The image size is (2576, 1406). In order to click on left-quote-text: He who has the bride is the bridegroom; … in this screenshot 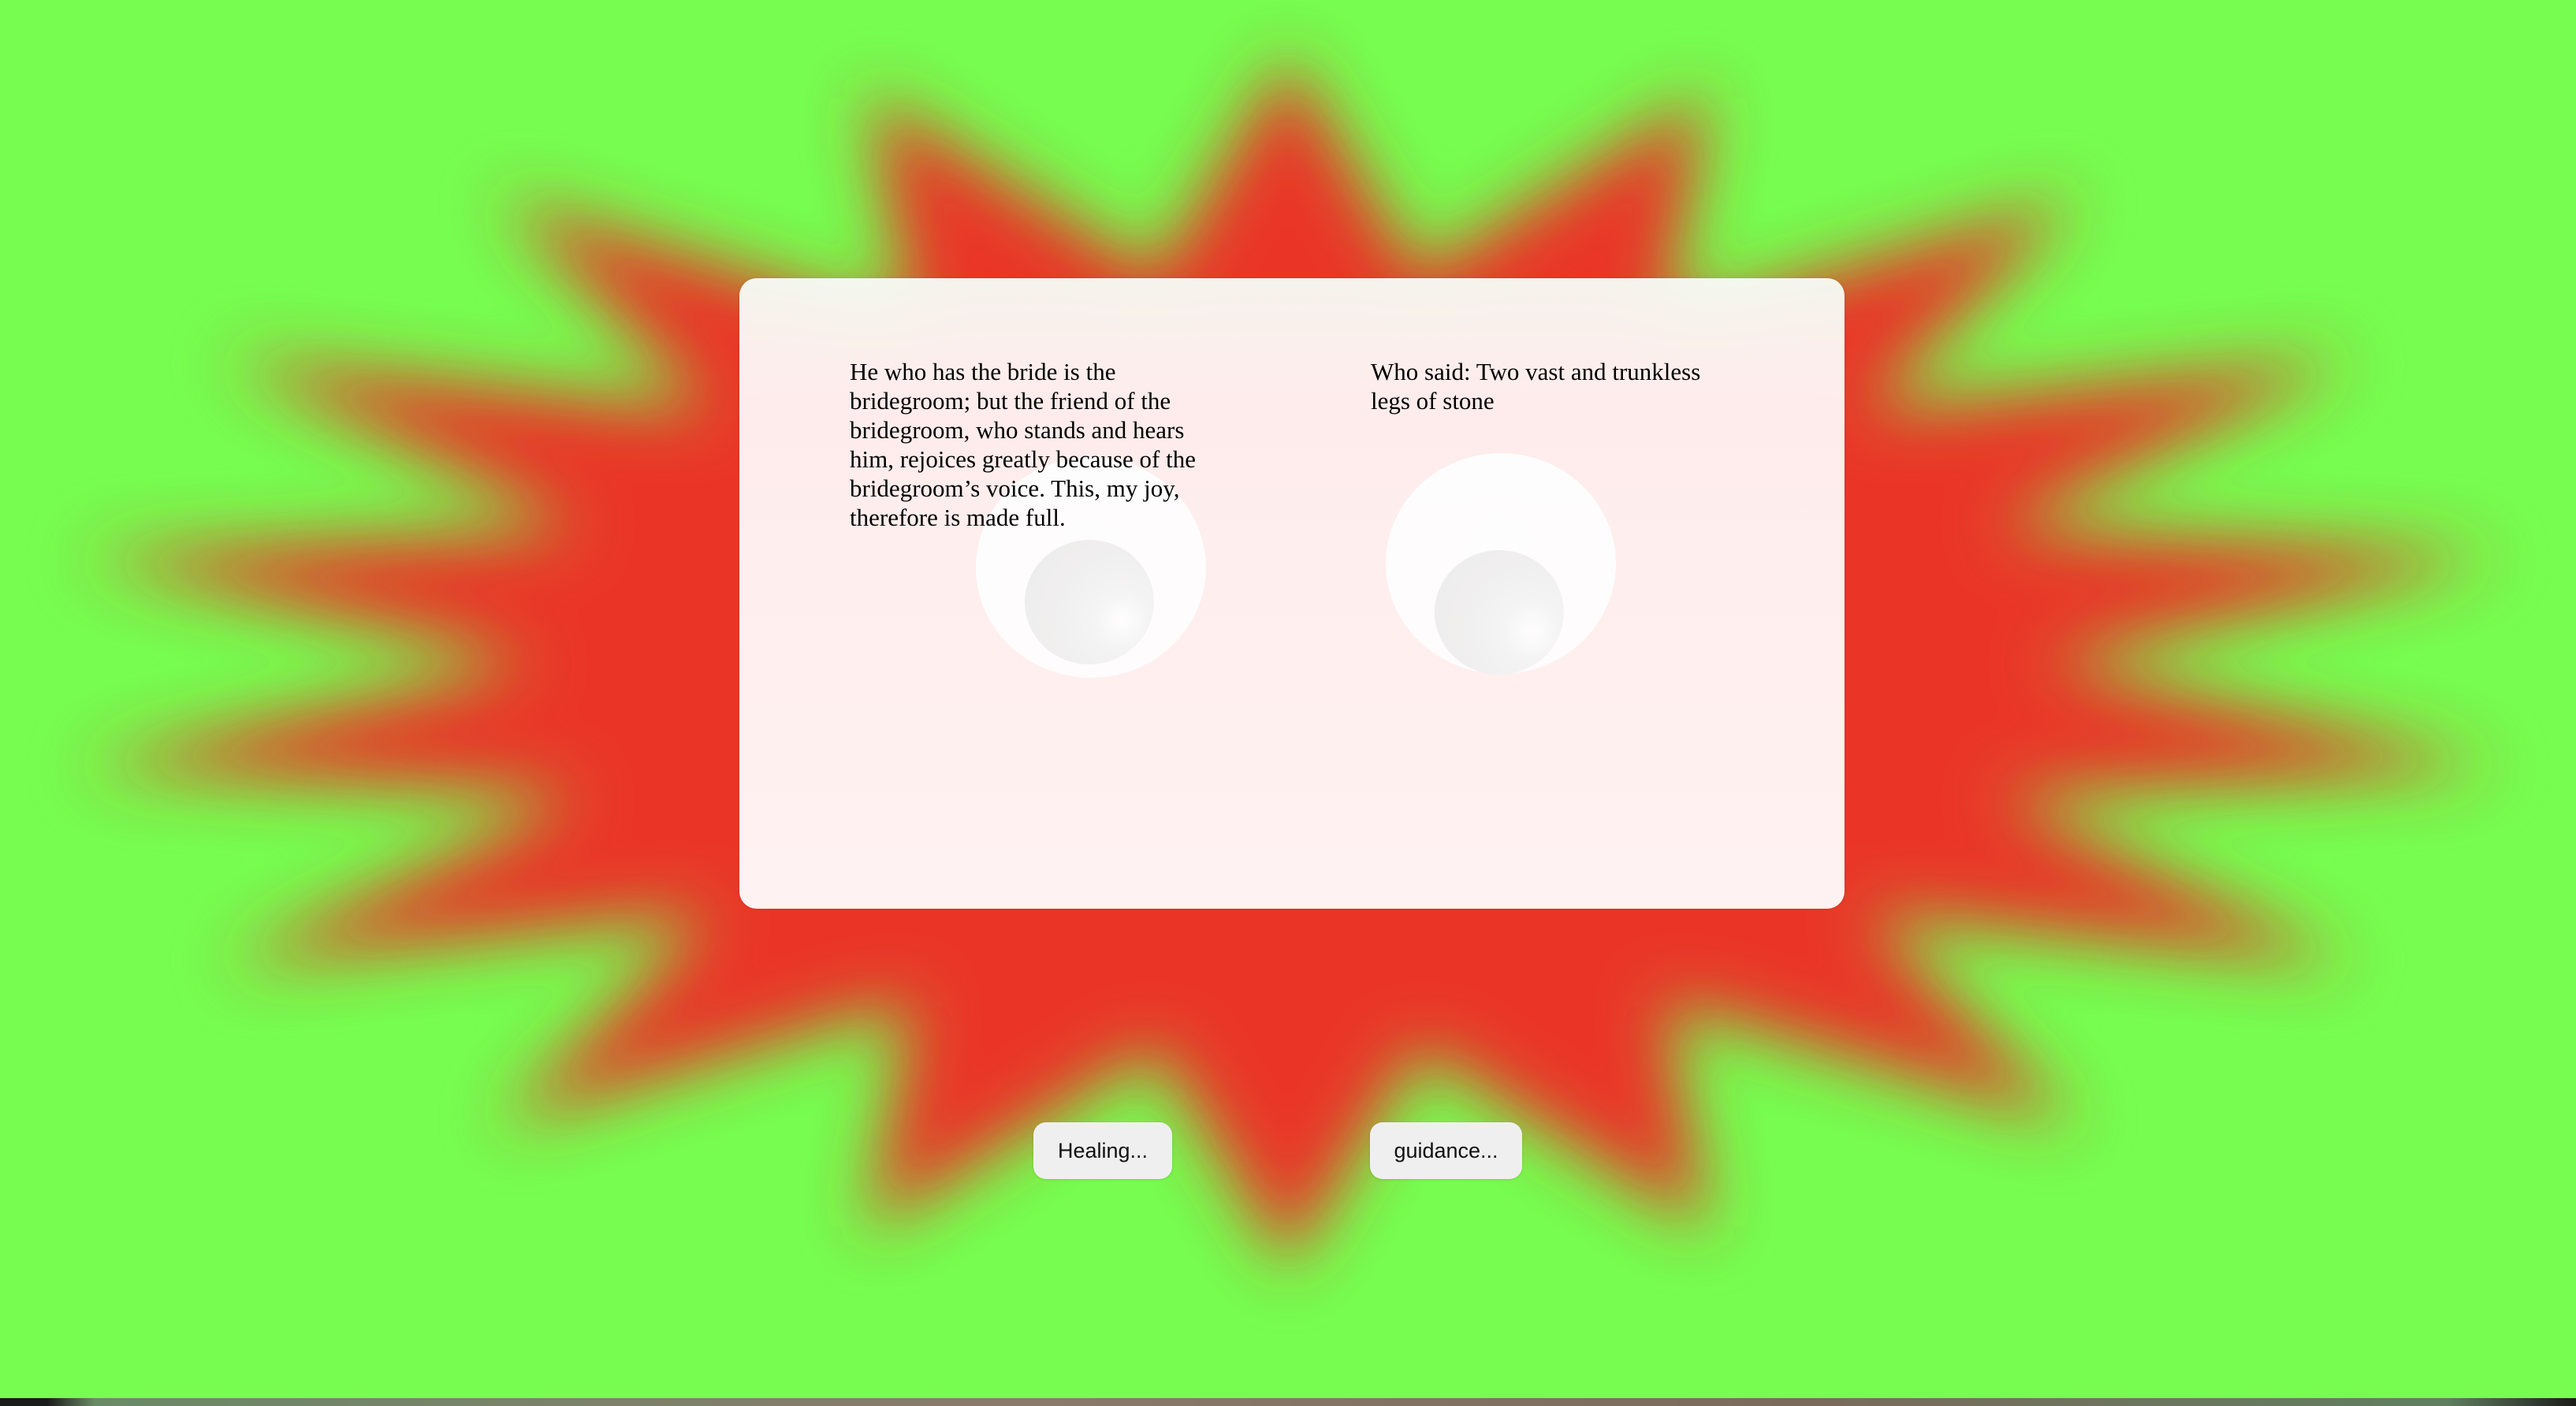, I will do `click(1023, 444)`.